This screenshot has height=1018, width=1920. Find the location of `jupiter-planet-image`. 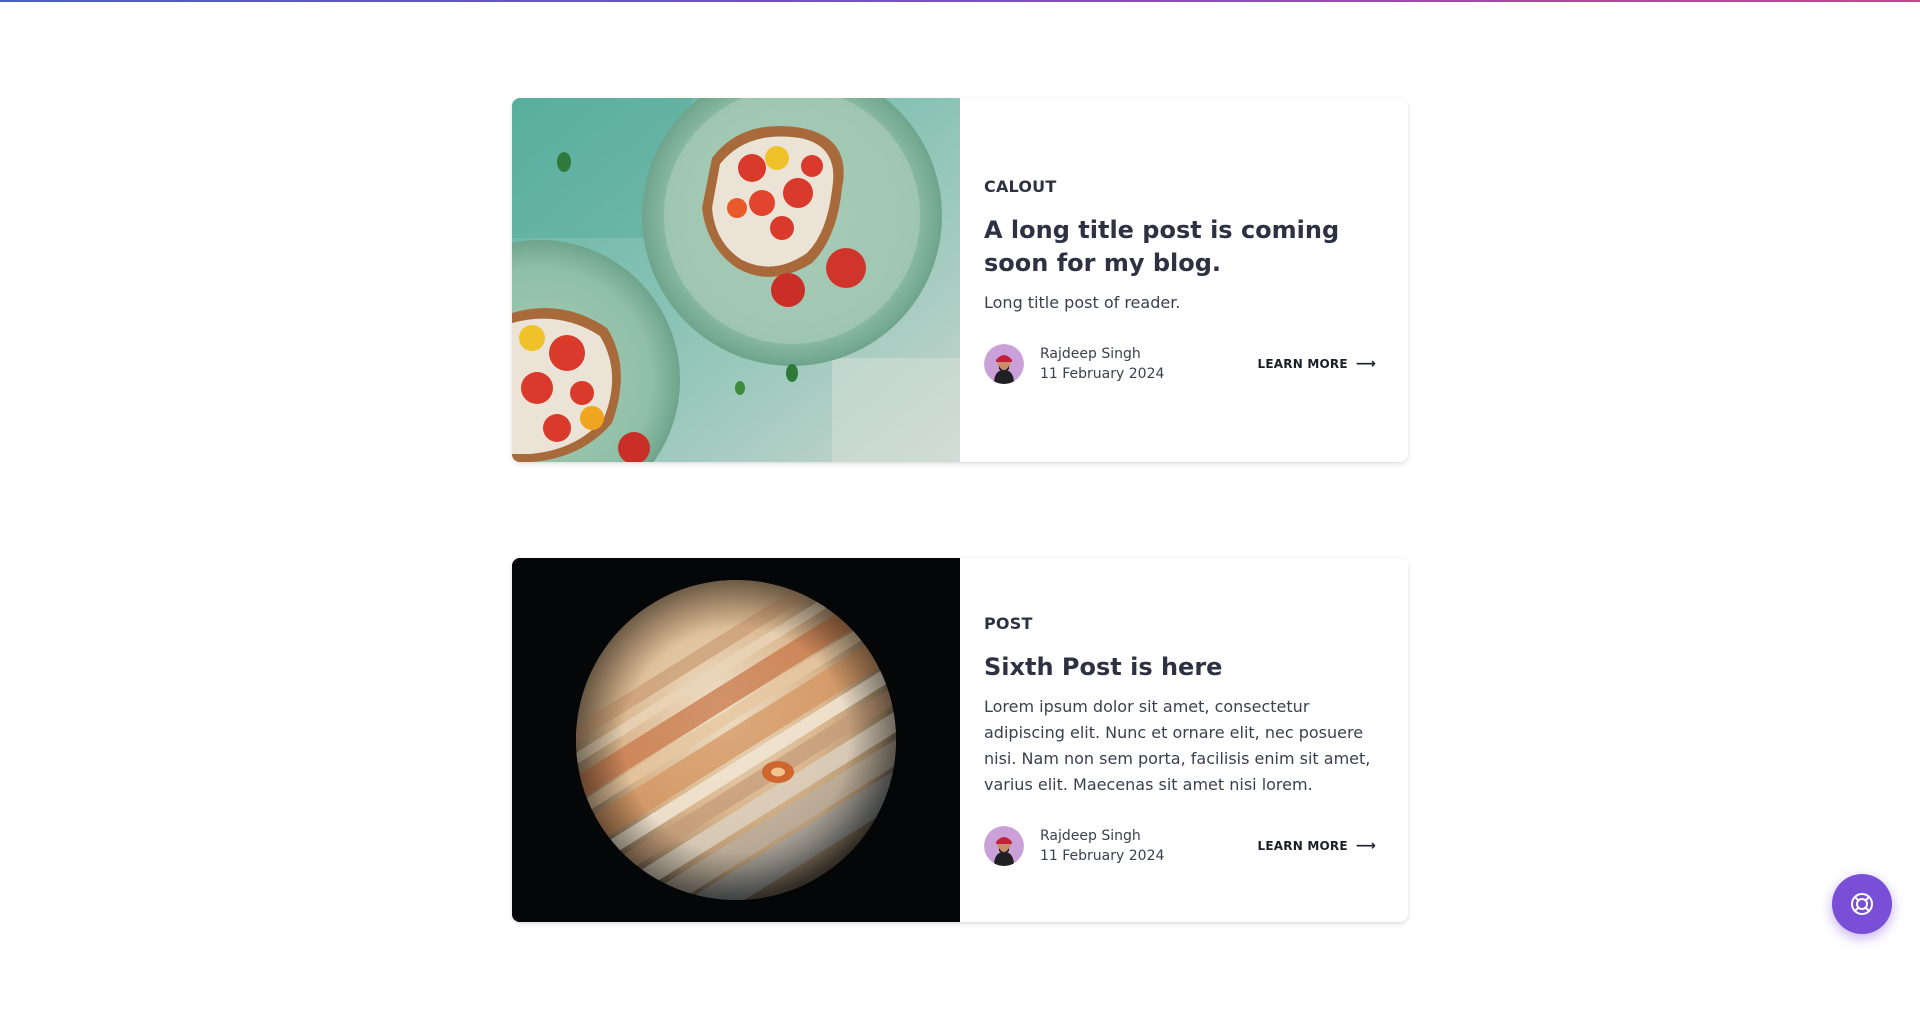

jupiter-planet-image is located at coordinates (736, 740).